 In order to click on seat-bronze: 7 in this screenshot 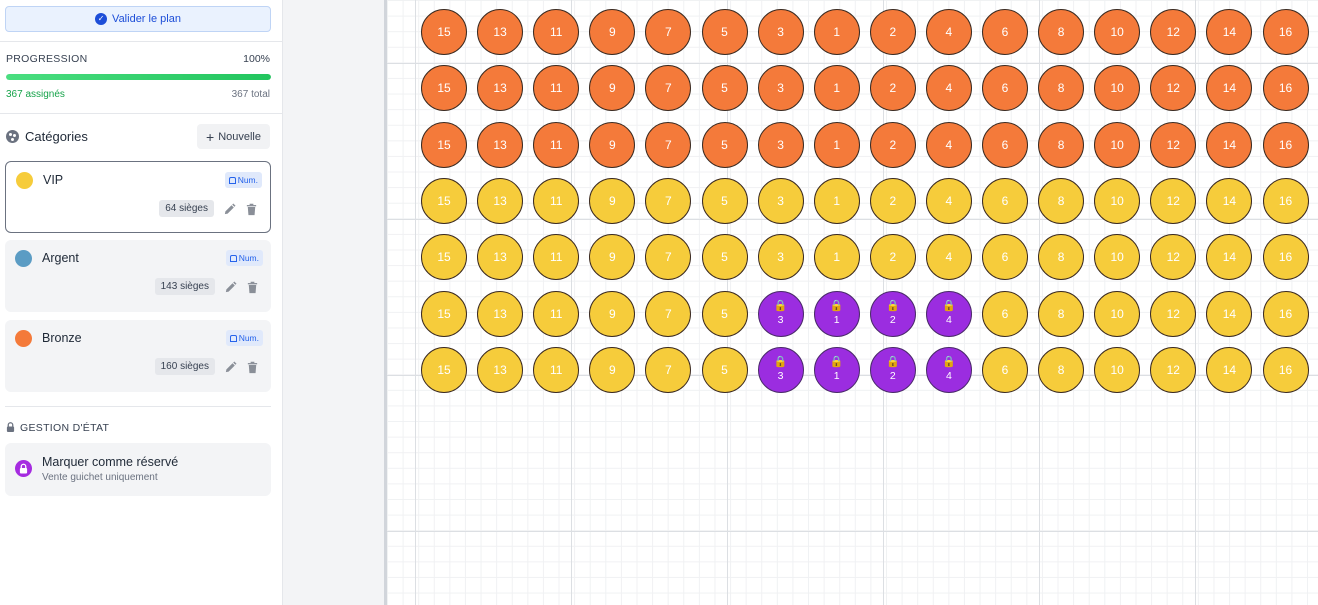, I will do `click(668, 144)`.